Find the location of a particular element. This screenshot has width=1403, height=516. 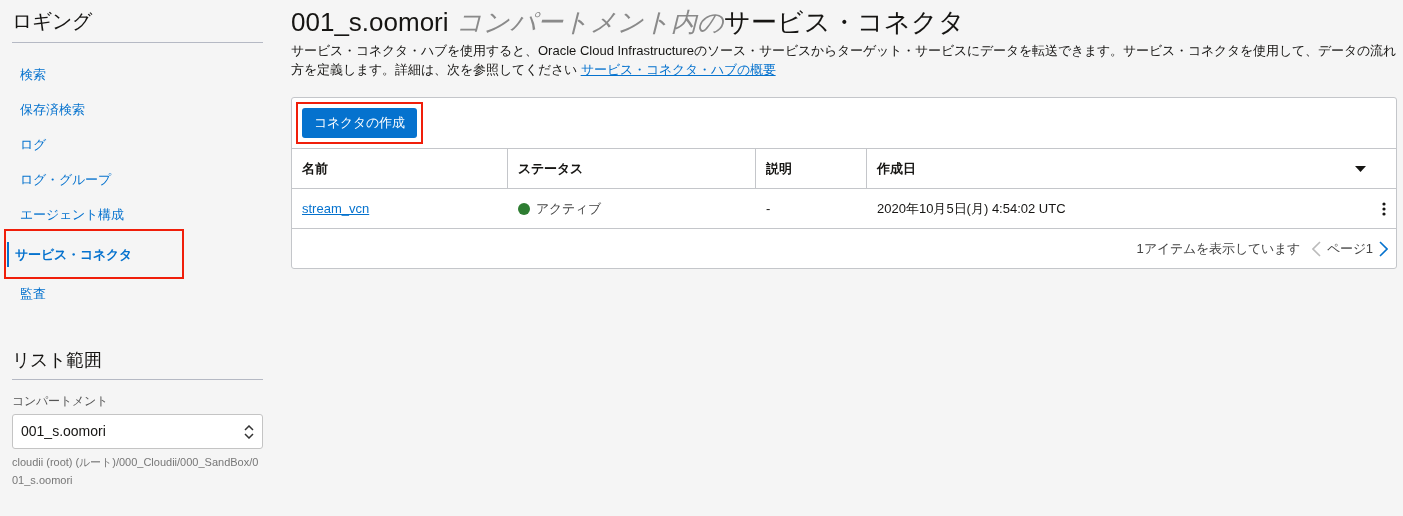

item-count: 1アイテムを表示しています is located at coordinates (1218, 248).